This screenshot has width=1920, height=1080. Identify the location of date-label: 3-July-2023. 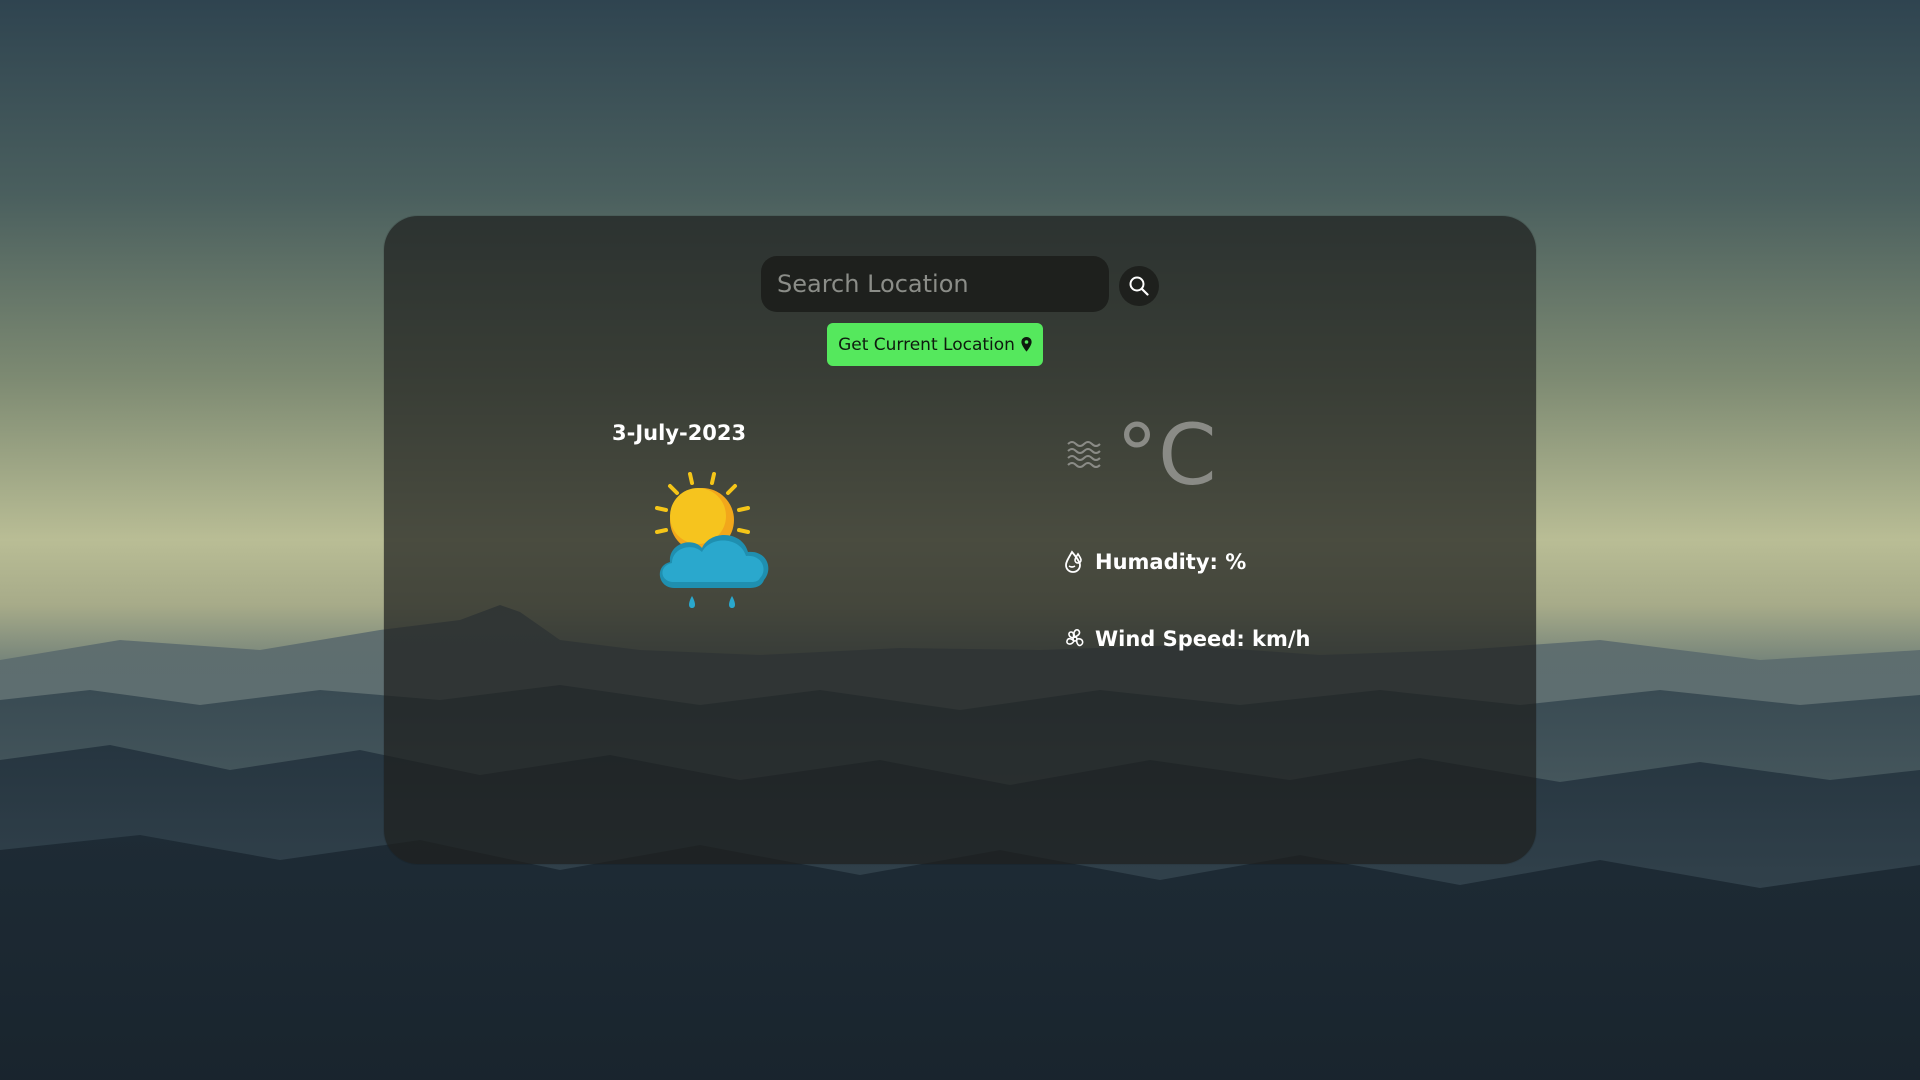
(679, 433).